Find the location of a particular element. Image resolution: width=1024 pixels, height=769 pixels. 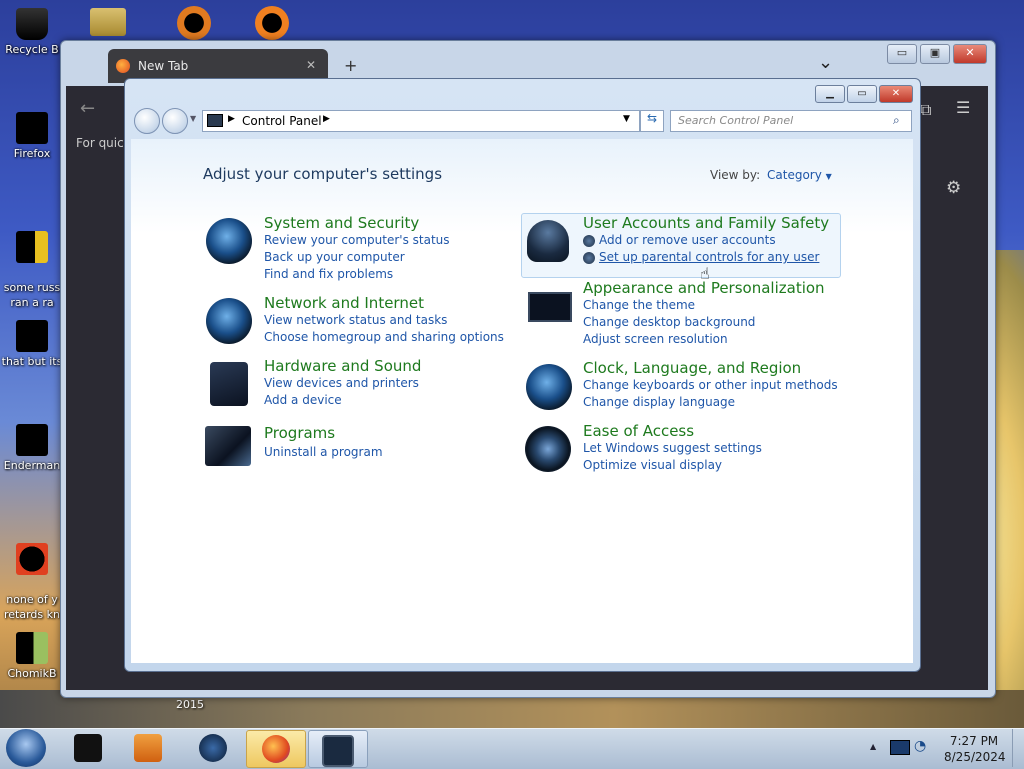

category-title: Ease of Access is located at coordinates (672, 431).